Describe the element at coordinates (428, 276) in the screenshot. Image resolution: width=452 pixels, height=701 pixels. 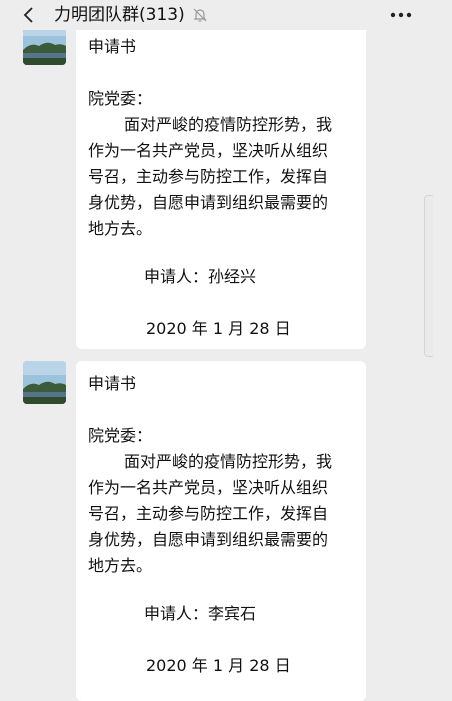
I see `scroll-handle` at that location.